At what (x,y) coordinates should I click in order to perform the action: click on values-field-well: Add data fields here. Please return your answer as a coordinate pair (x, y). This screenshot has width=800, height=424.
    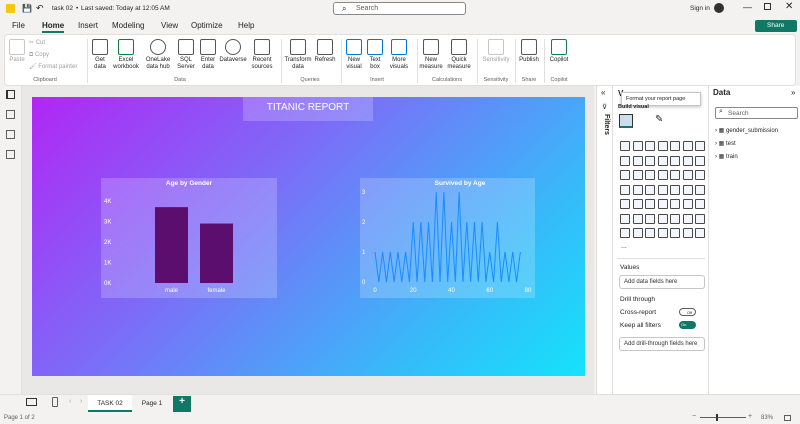
    Looking at the image, I should click on (662, 282).